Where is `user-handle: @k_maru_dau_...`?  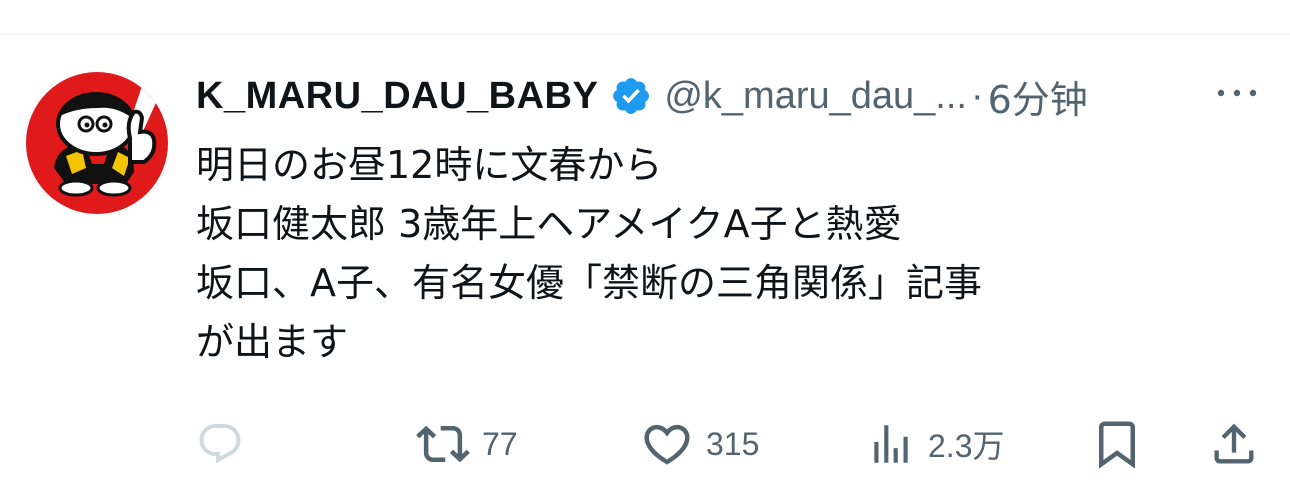
user-handle: @k_maru_dau_... is located at coordinates (815, 96).